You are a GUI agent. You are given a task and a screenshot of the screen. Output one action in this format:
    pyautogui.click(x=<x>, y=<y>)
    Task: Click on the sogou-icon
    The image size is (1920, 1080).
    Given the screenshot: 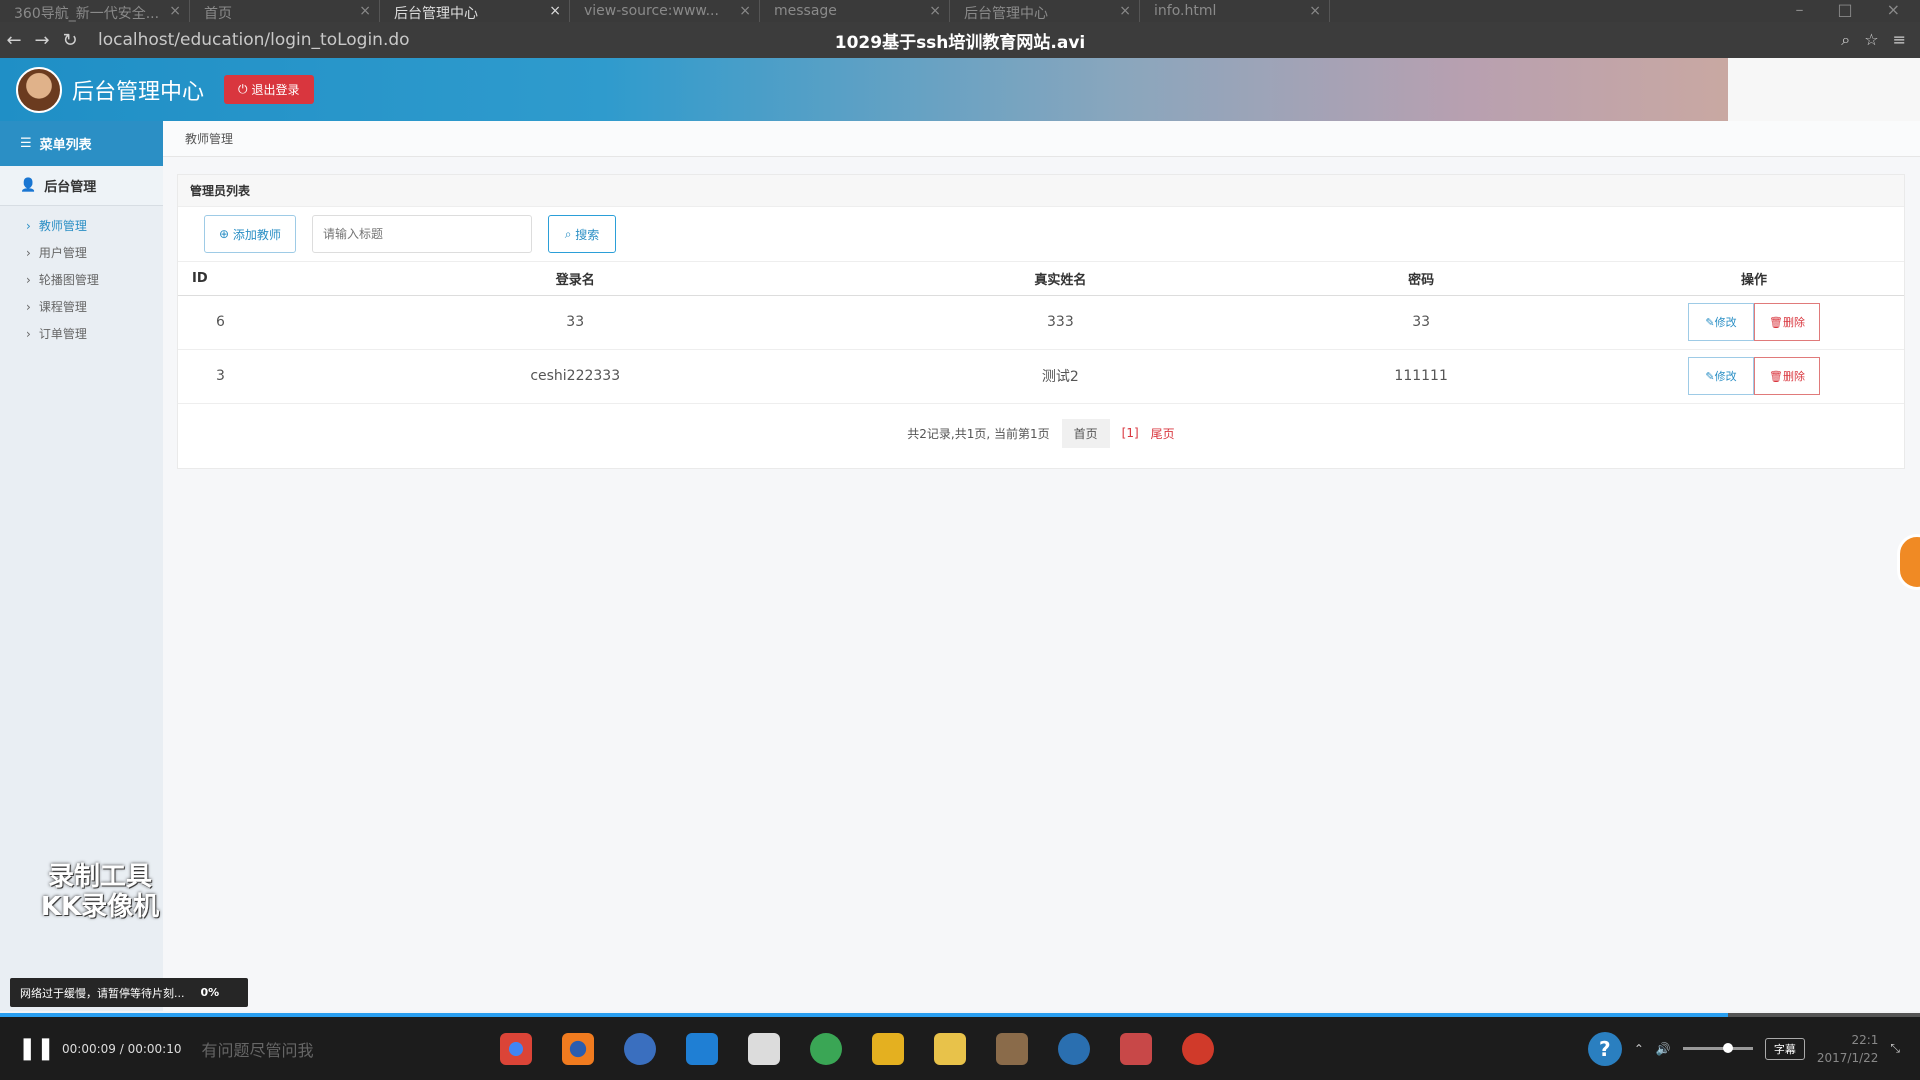 What is the action you would take?
    pyautogui.click(x=640, y=1048)
    